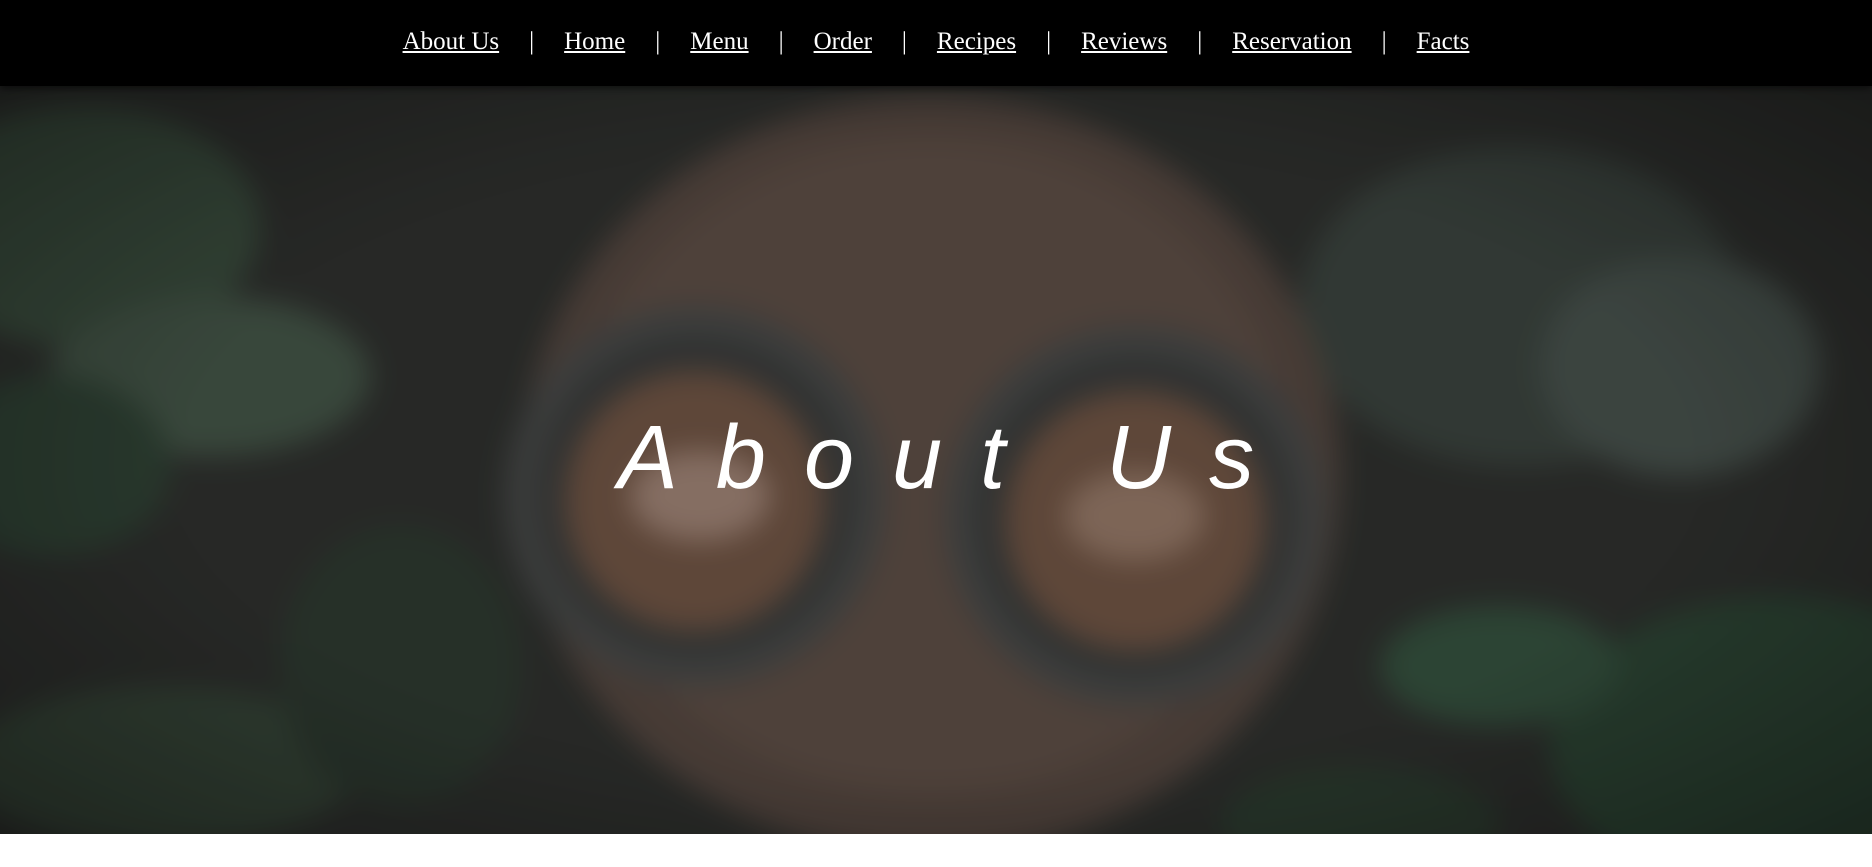  I want to click on nav-link-reviews: Reviews, so click(1124, 42).